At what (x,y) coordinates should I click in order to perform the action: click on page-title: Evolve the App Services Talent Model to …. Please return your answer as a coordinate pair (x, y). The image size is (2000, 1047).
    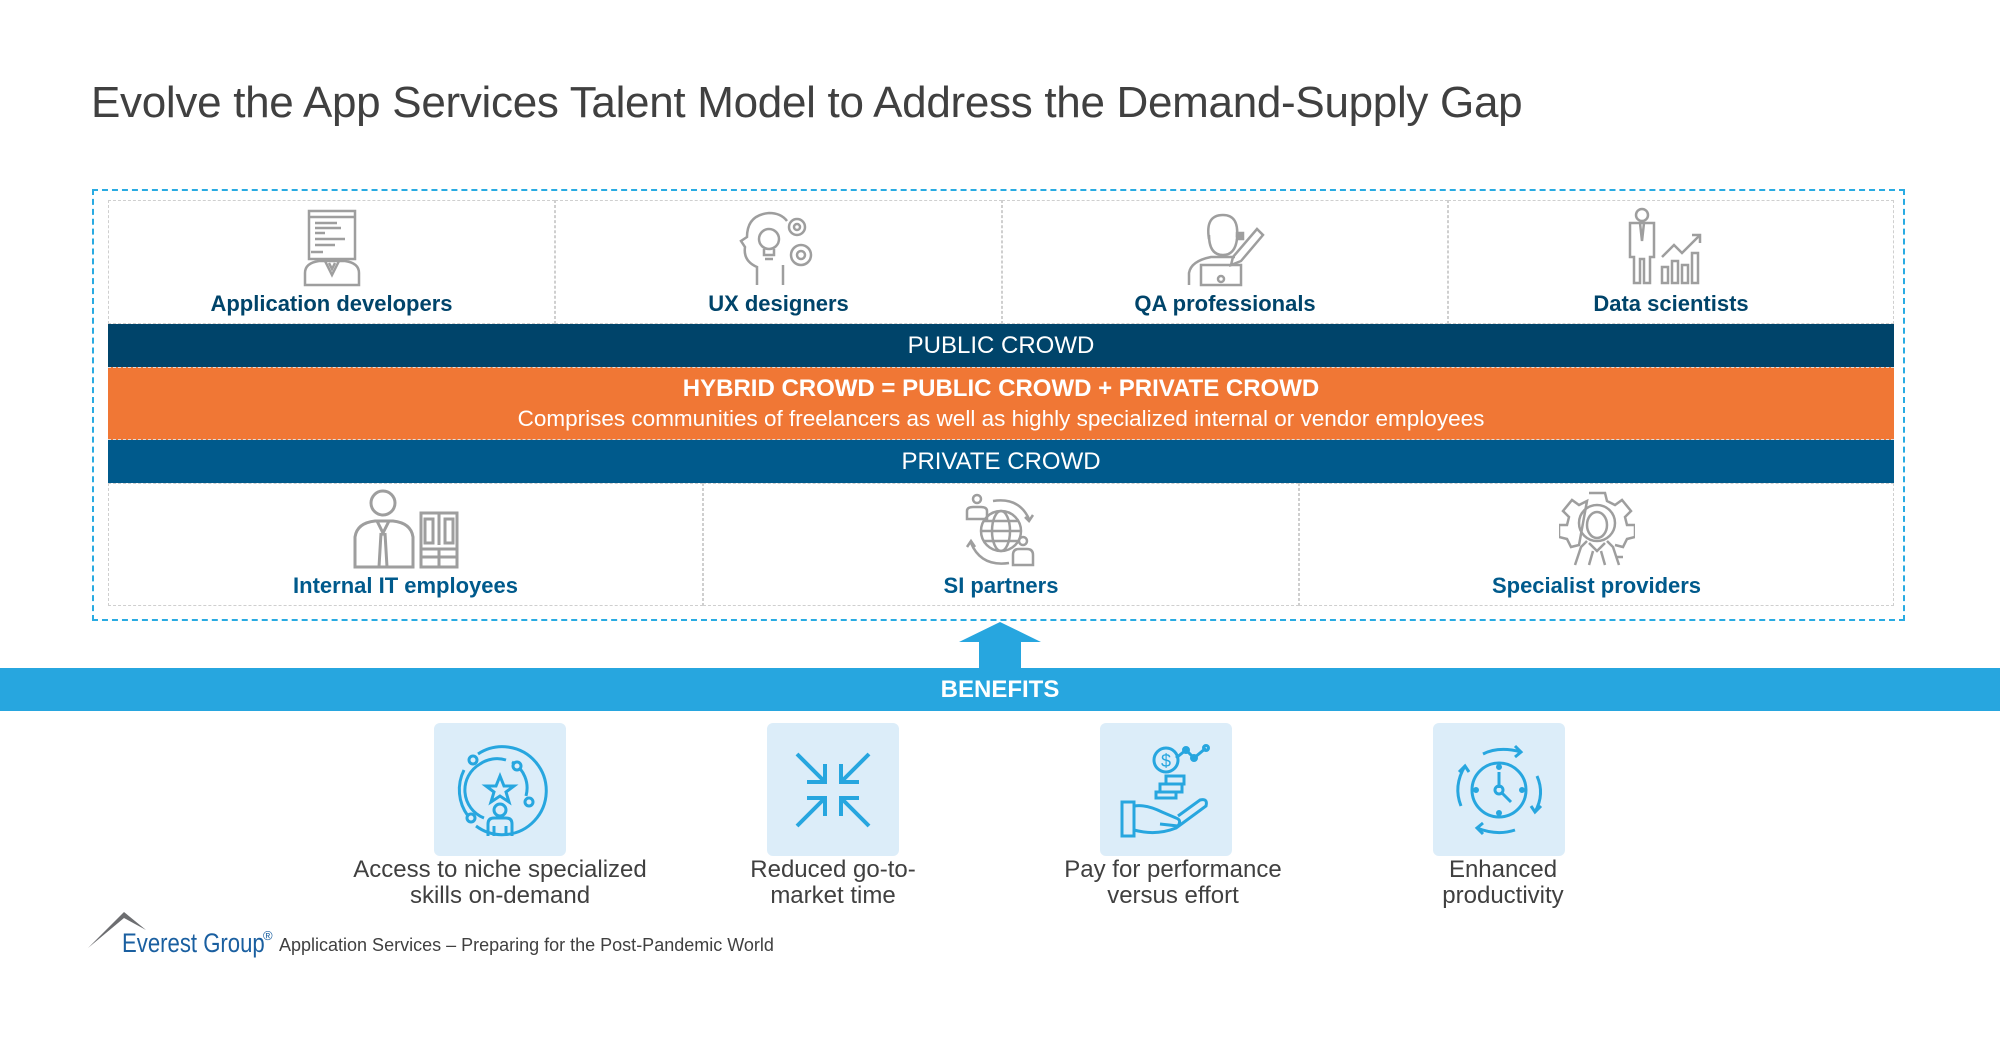
    Looking at the image, I should click on (807, 102).